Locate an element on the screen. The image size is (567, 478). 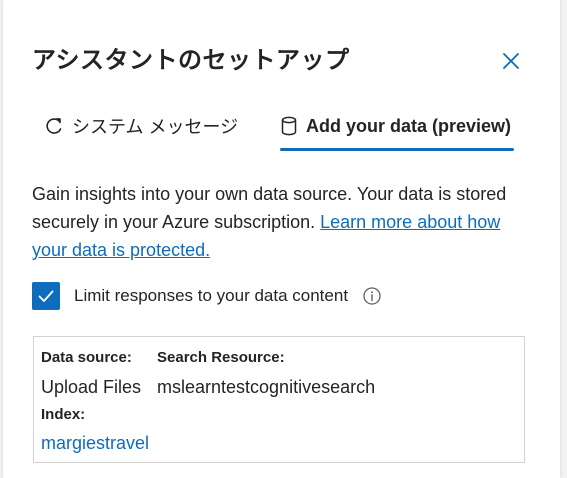
tab-add-your-data: Add your data (preview) is located at coordinates (395, 126).